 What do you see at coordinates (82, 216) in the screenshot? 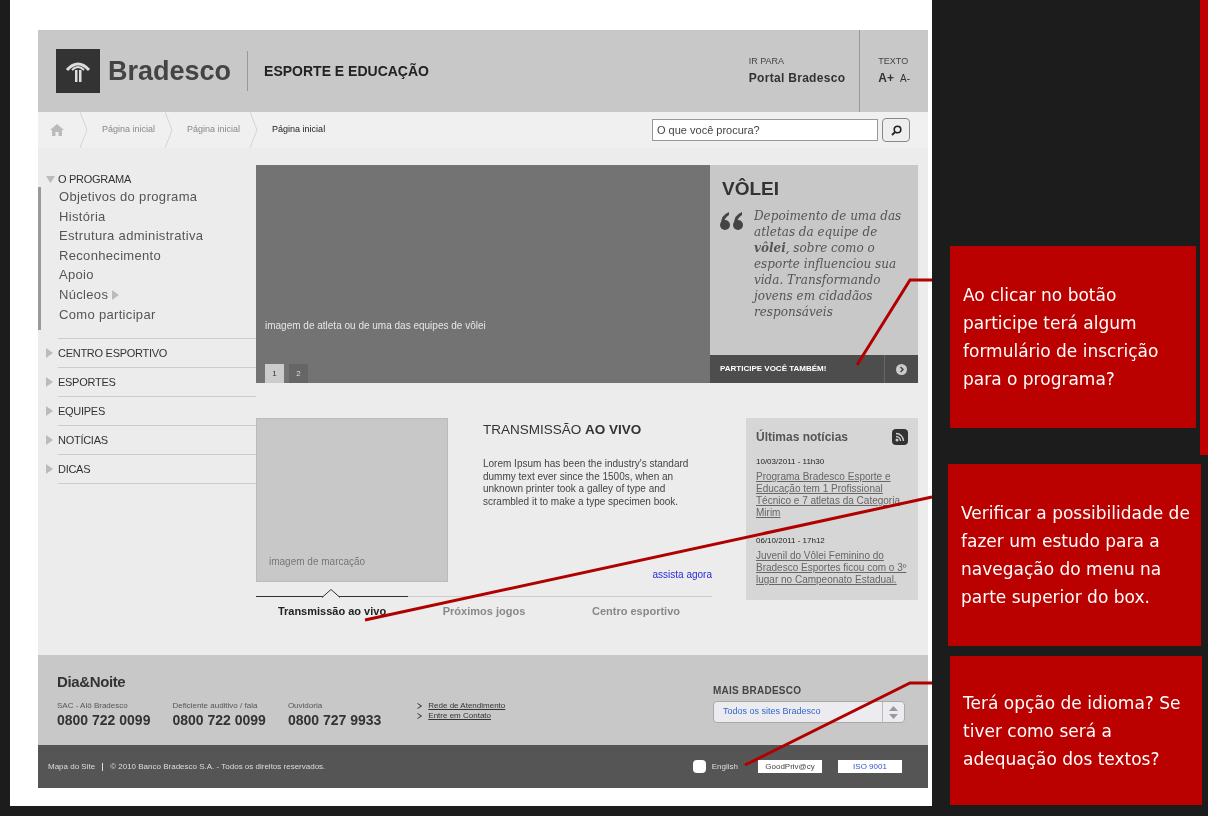
I see `submenu-item: História` at bounding box center [82, 216].